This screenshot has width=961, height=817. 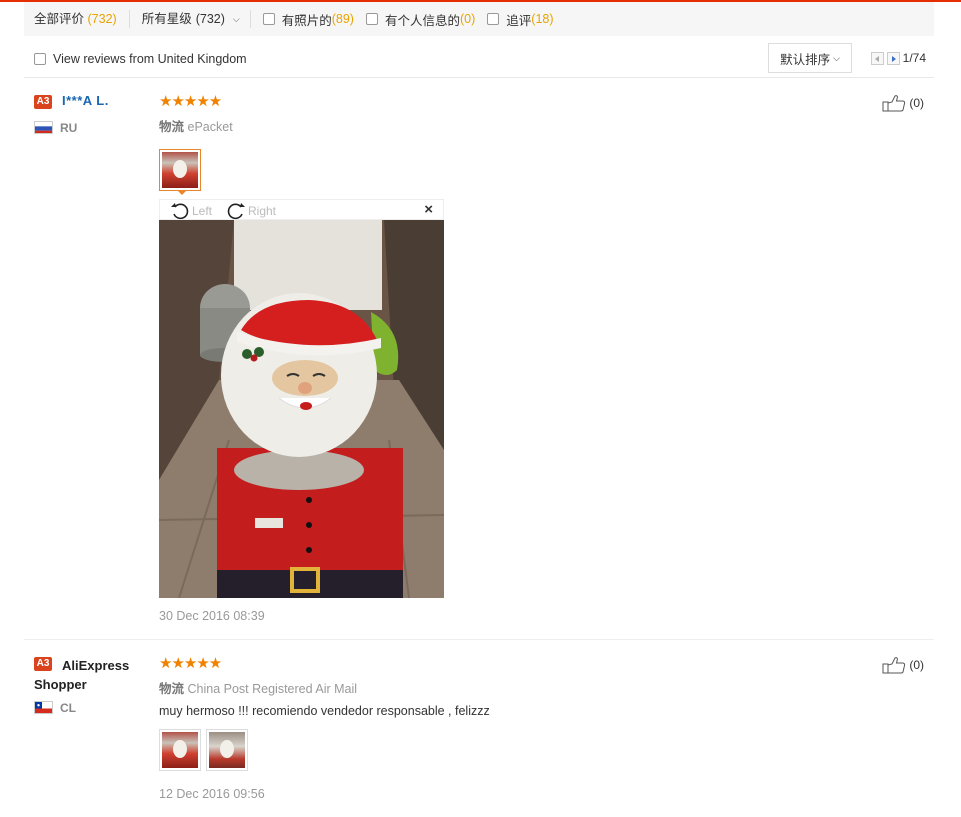 What do you see at coordinates (43, 127) in the screenshot?
I see `russia-flag-icon` at bounding box center [43, 127].